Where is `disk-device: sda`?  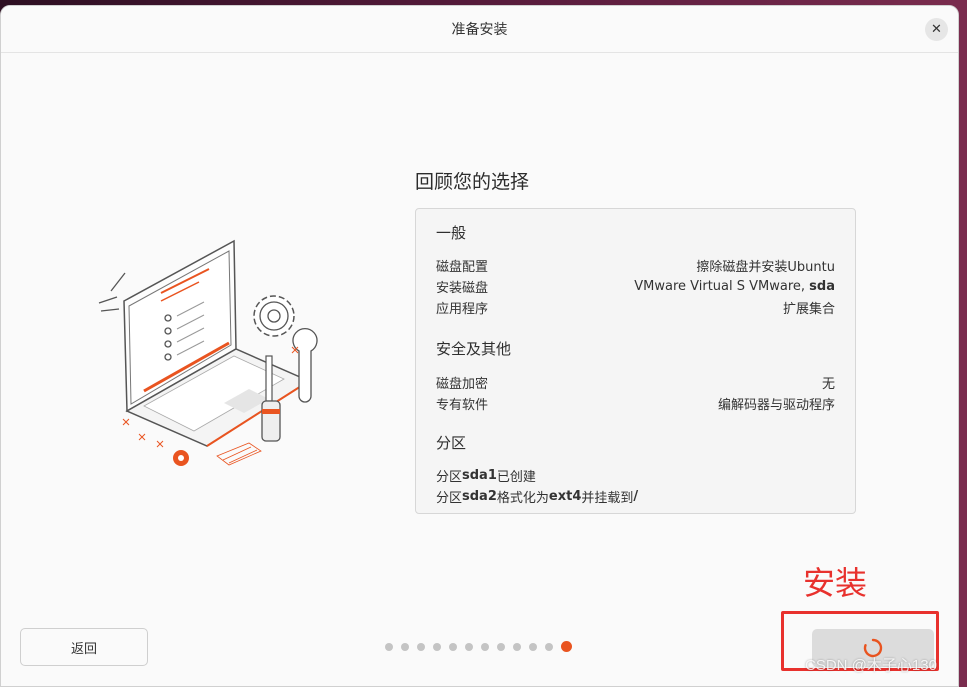 disk-device: sda is located at coordinates (822, 286).